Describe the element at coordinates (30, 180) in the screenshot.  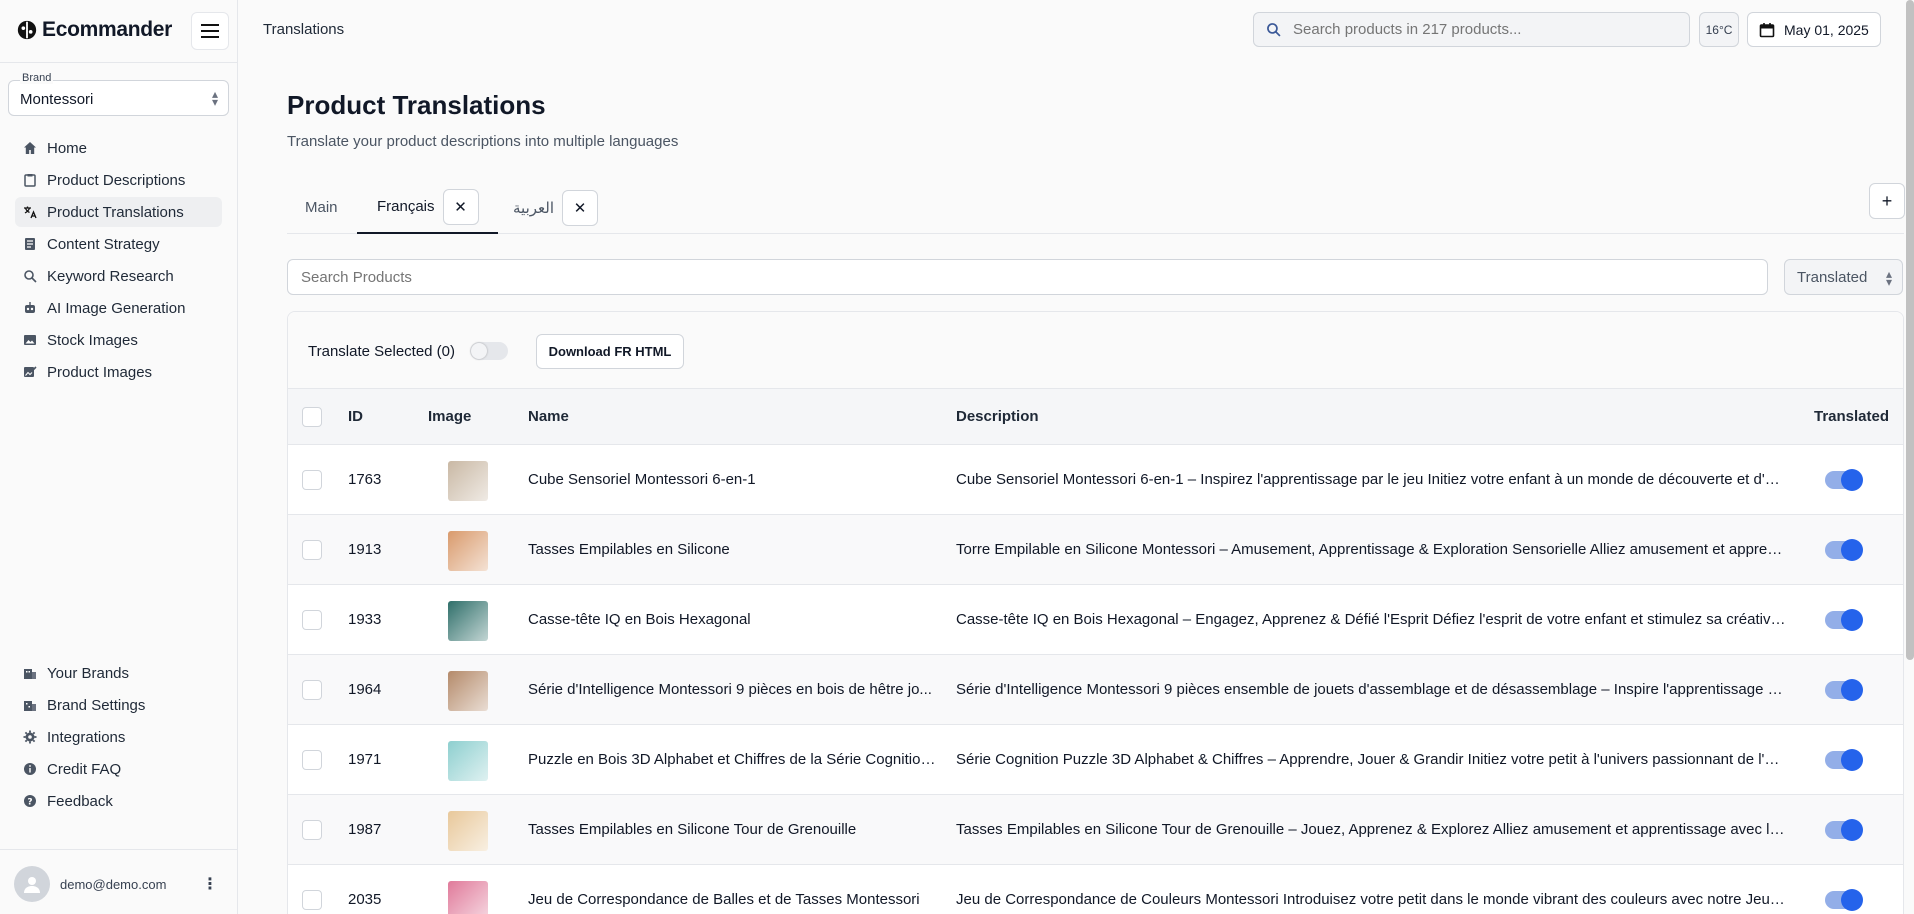
I see `clipboard-icon` at that location.